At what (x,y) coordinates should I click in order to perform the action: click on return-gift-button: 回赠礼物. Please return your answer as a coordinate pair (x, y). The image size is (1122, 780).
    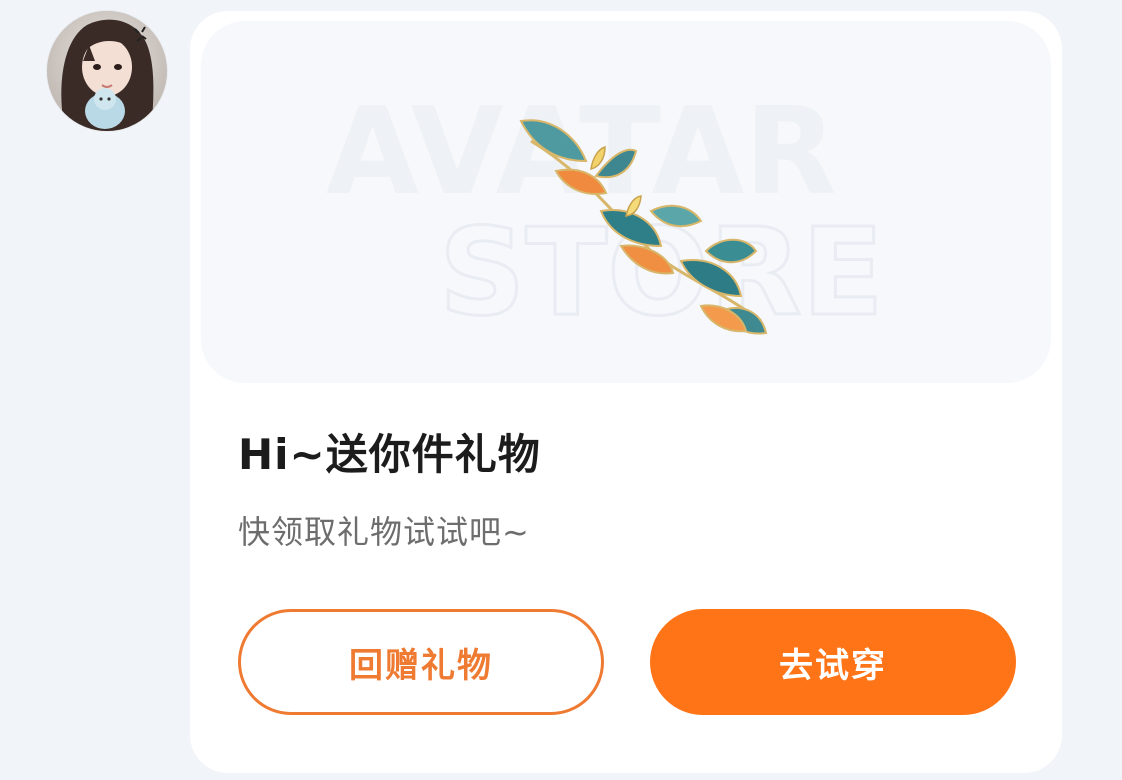
    Looking at the image, I should click on (421, 662).